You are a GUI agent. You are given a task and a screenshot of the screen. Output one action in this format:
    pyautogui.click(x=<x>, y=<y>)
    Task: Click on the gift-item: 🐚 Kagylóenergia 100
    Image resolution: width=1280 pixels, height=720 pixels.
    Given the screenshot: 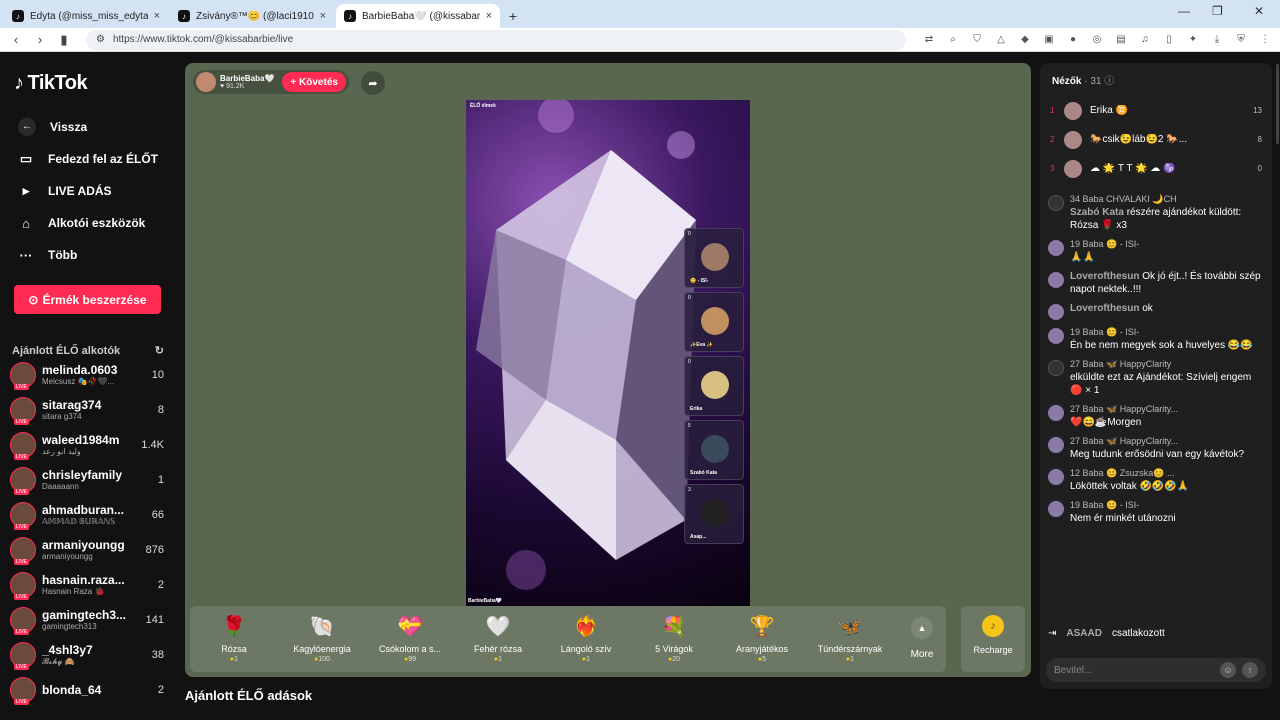 What is the action you would take?
    pyautogui.click(x=322, y=638)
    